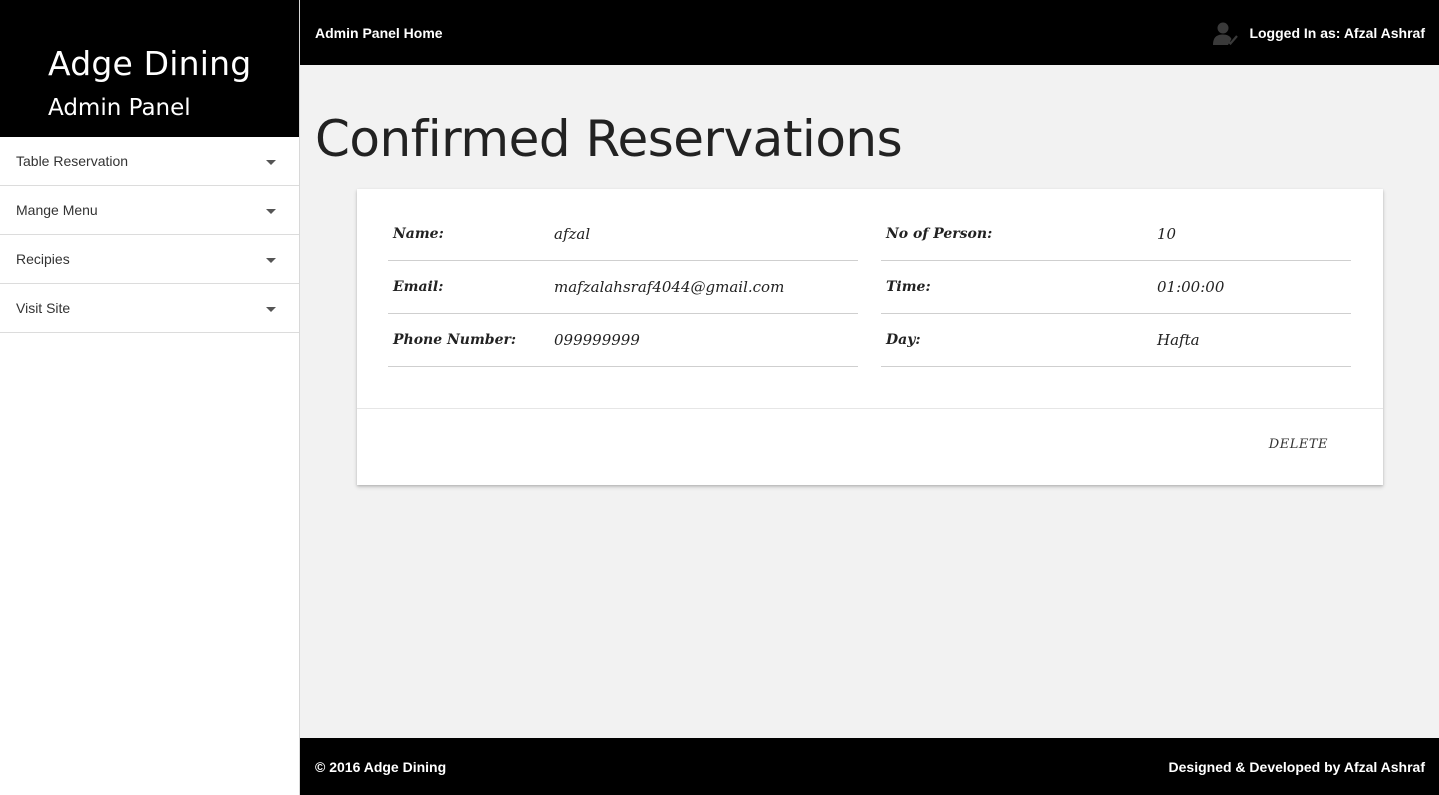  What do you see at coordinates (381, 766) in the screenshot?
I see `footer-copyright: © 2016 Adge Dining` at bounding box center [381, 766].